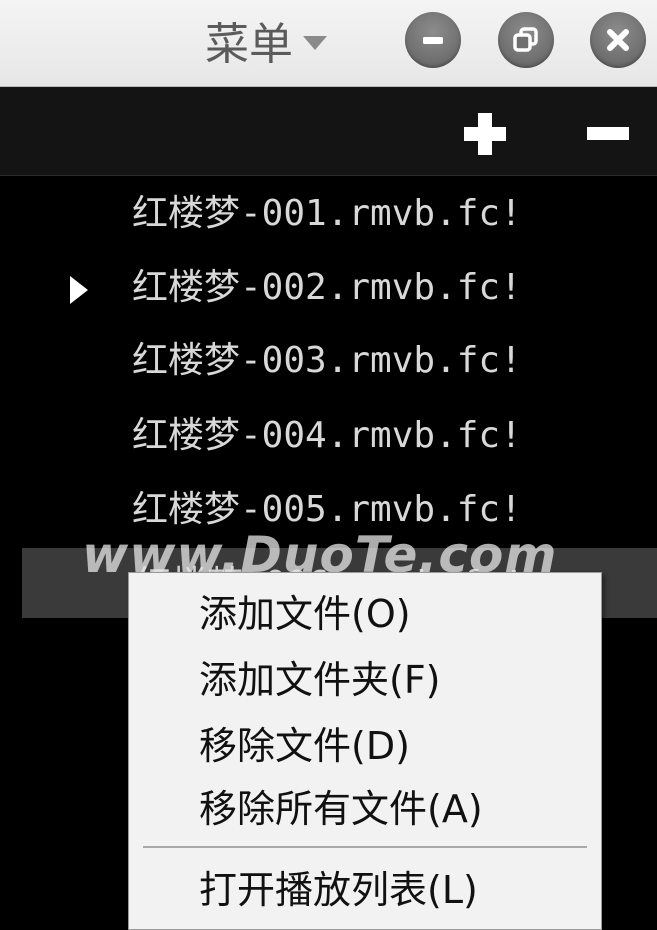  Describe the element at coordinates (327, 288) in the screenshot. I see `playlist-item-current: 红楼梦-002.rmvb.fc!` at that location.